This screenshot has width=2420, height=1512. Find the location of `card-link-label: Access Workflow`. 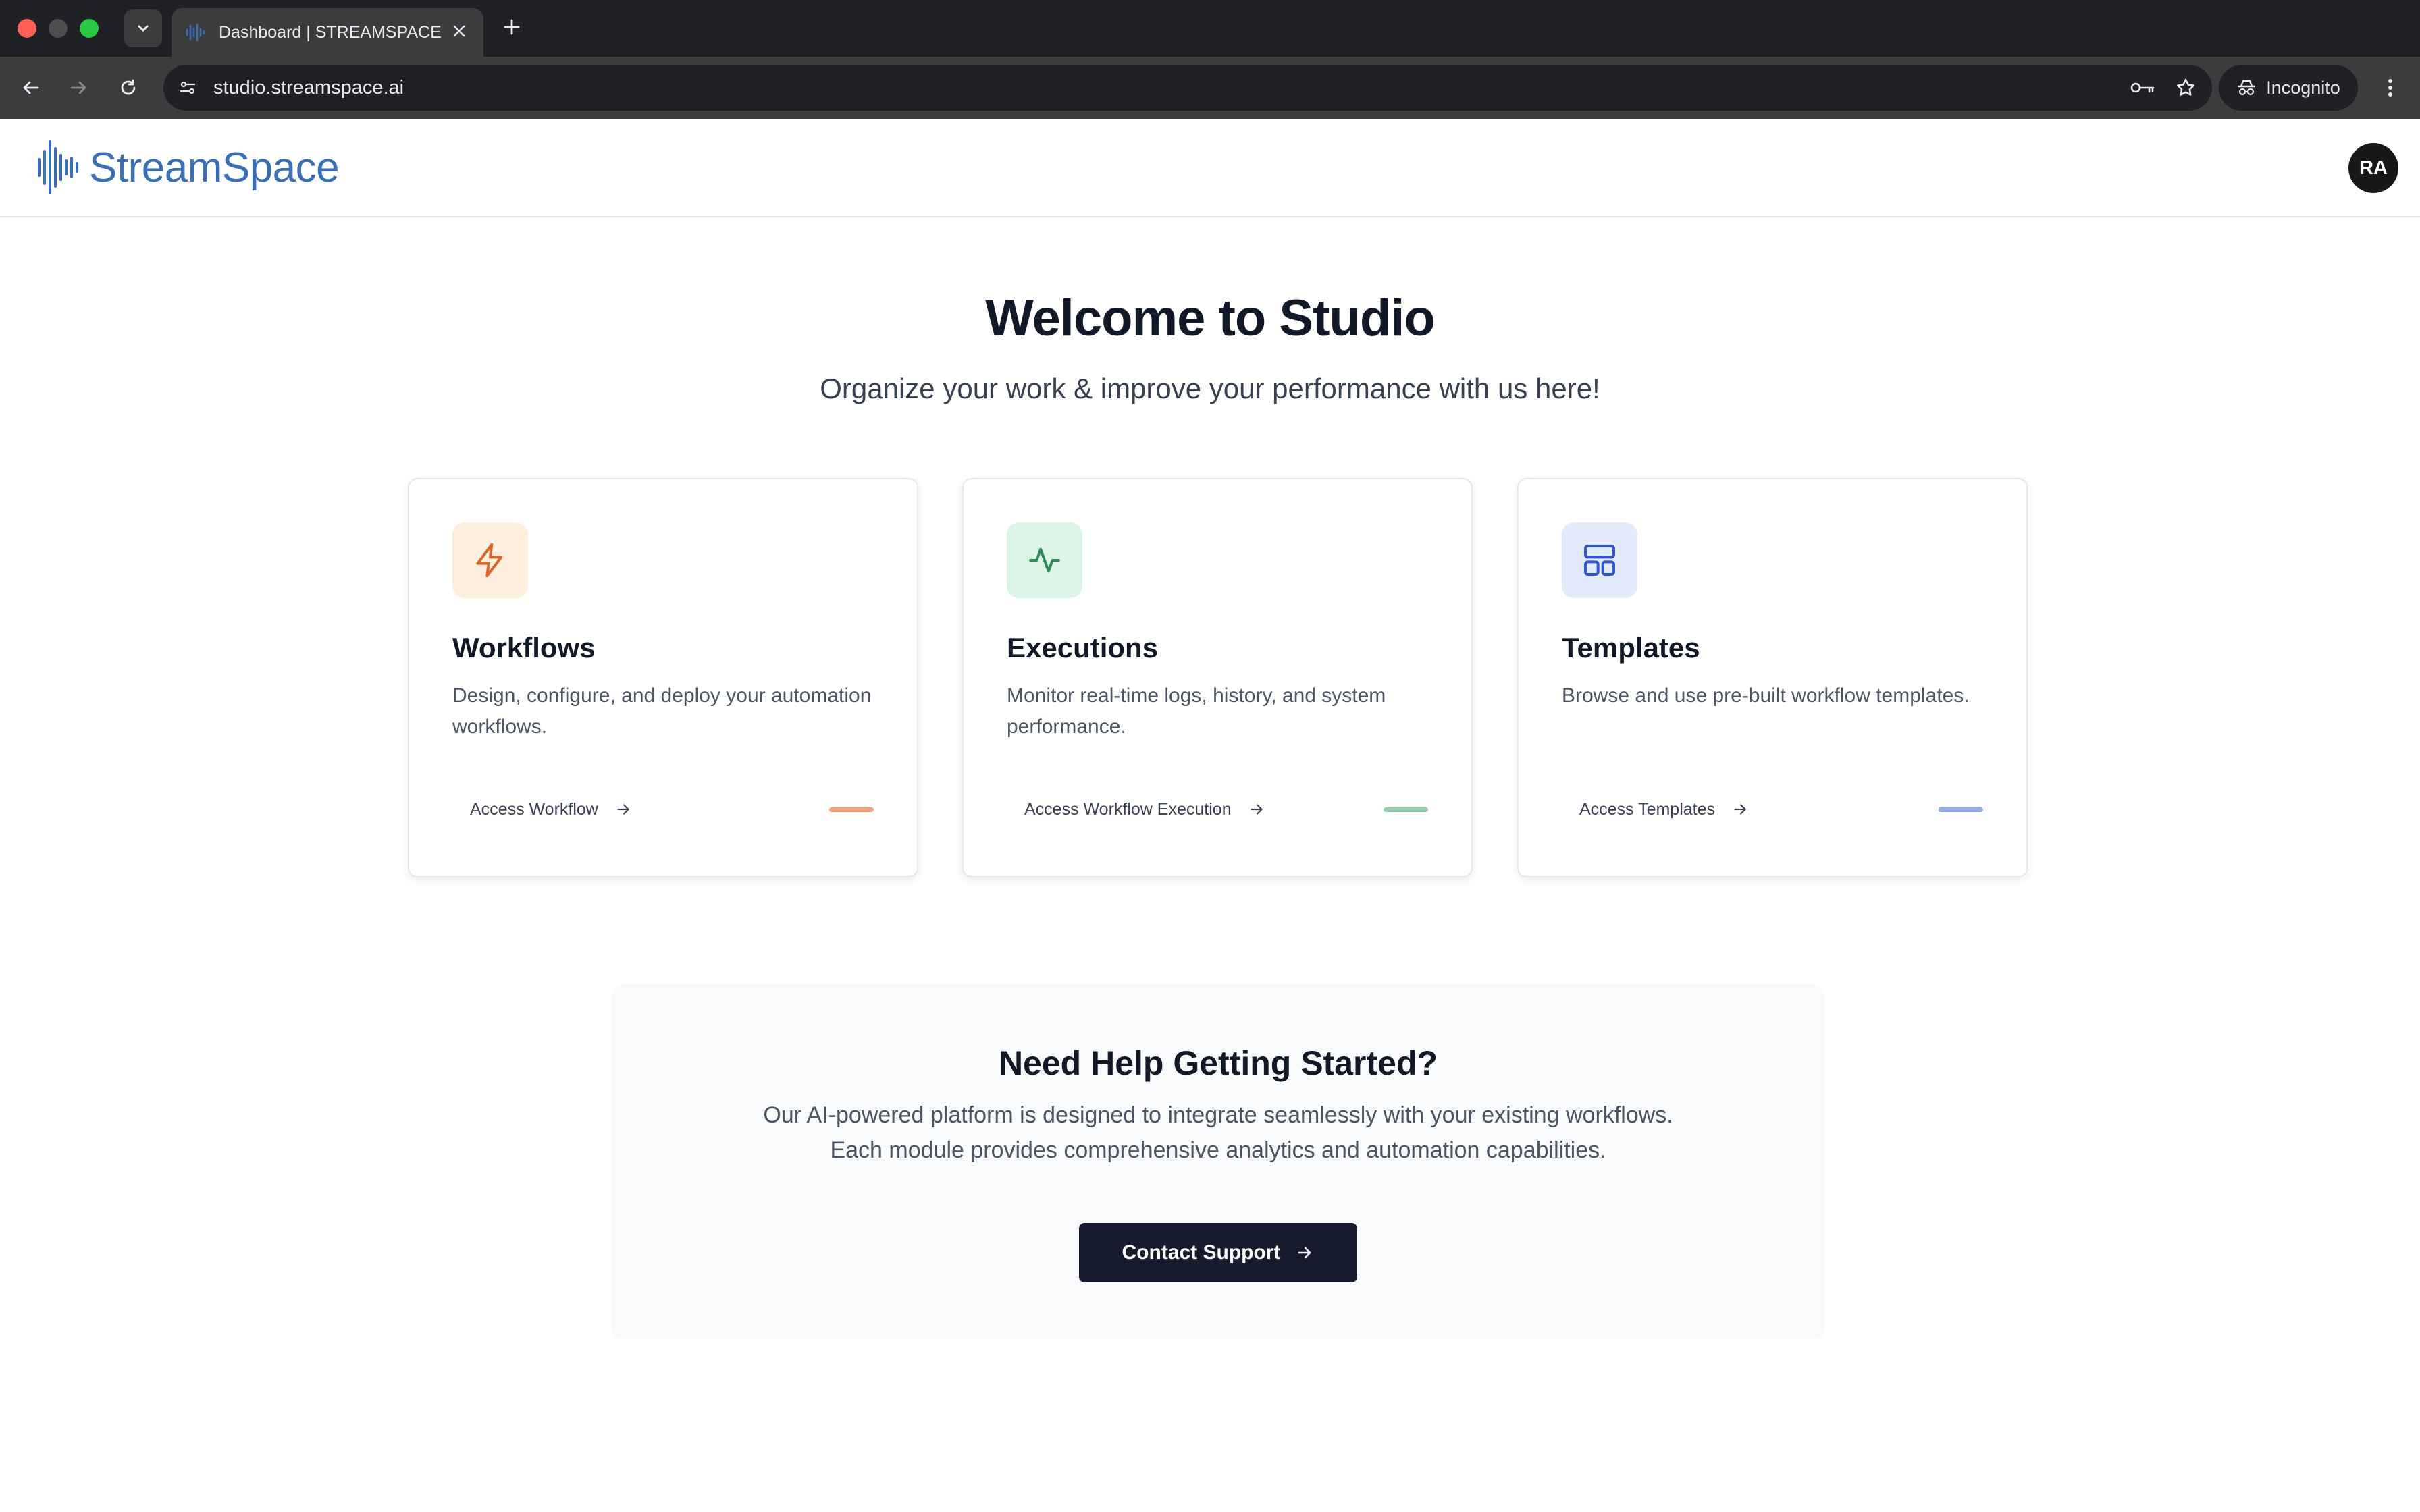

card-link-label: Access Workflow is located at coordinates (534, 809).